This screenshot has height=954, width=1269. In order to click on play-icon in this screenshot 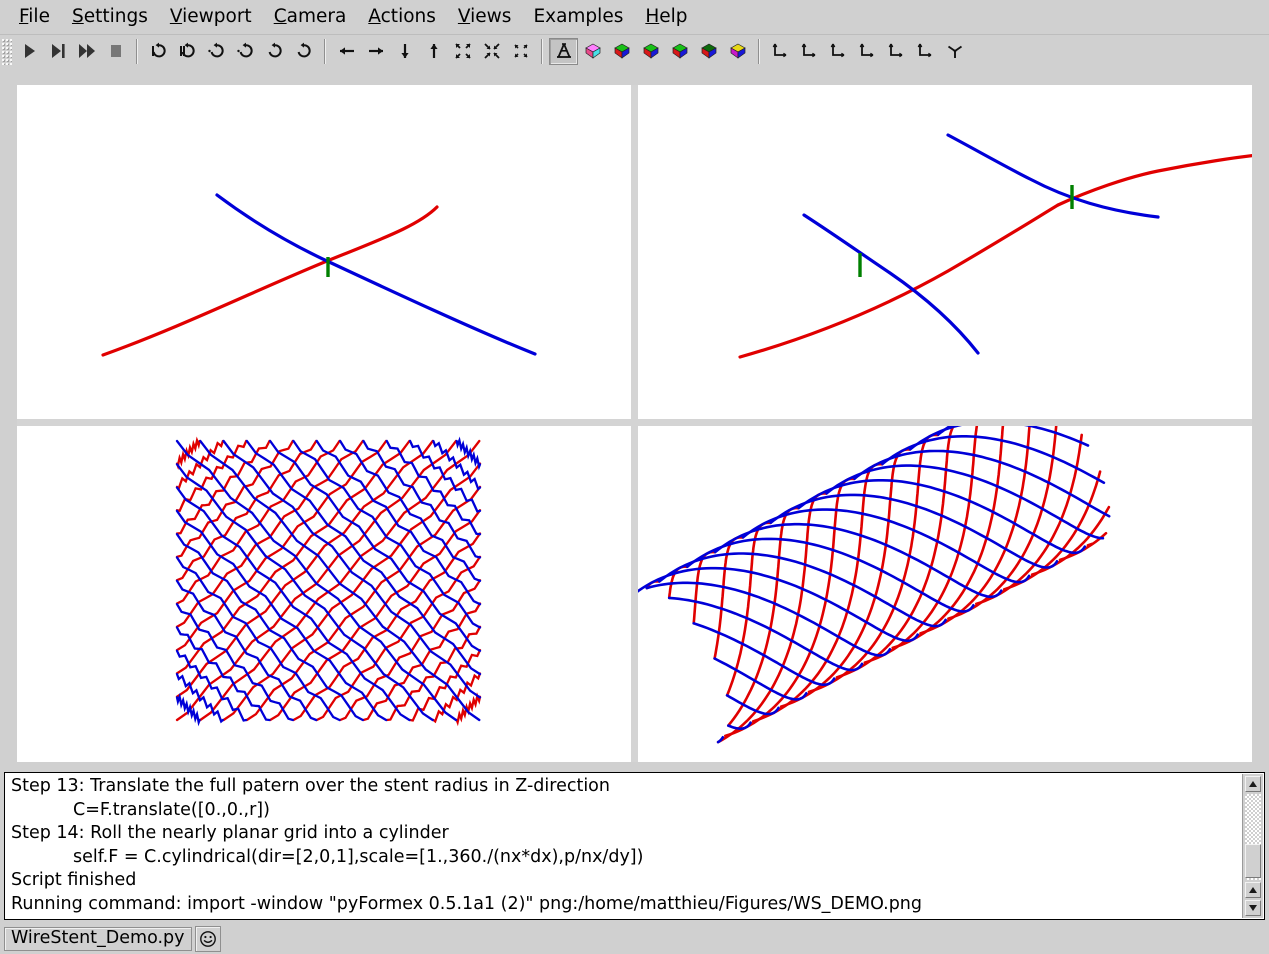, I will do `click(29, 51)`.